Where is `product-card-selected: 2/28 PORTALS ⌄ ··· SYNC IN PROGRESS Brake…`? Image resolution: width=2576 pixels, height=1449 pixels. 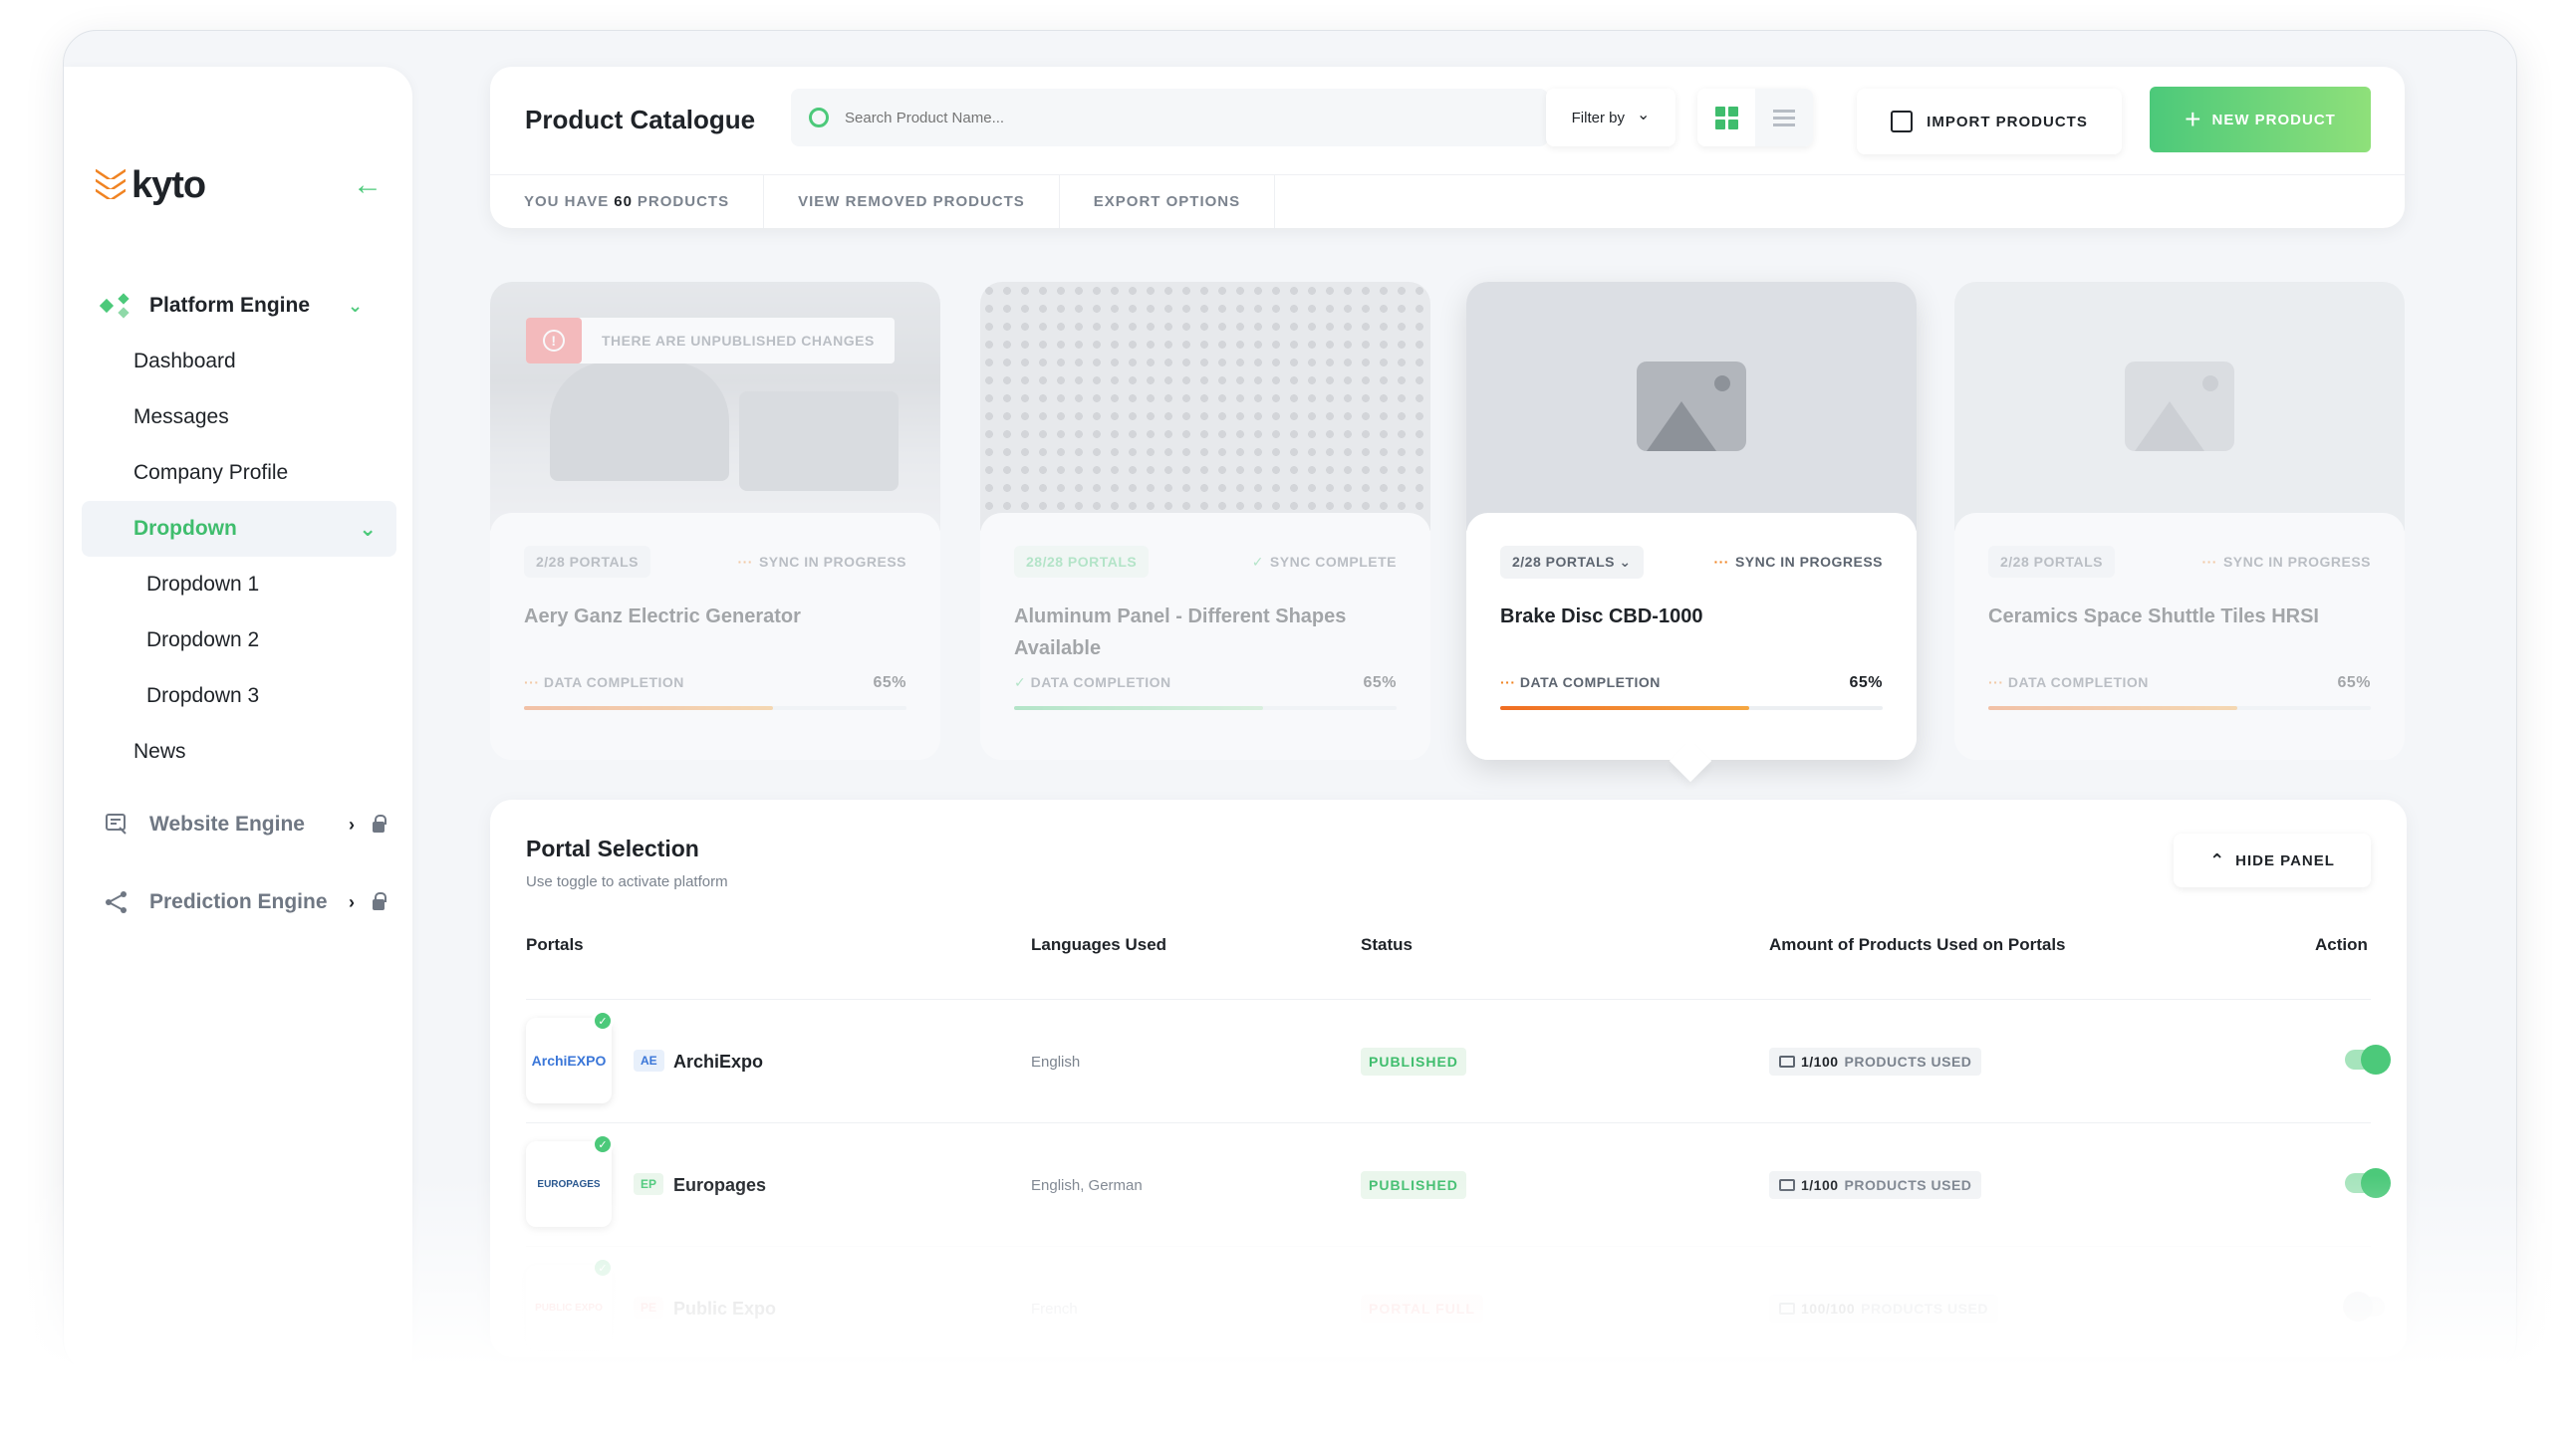 product-card-selected: 2/28 PORTALS ⌄ ··· SYNC IN PROGRESS Brake… is located at coordinates (1691, 532).